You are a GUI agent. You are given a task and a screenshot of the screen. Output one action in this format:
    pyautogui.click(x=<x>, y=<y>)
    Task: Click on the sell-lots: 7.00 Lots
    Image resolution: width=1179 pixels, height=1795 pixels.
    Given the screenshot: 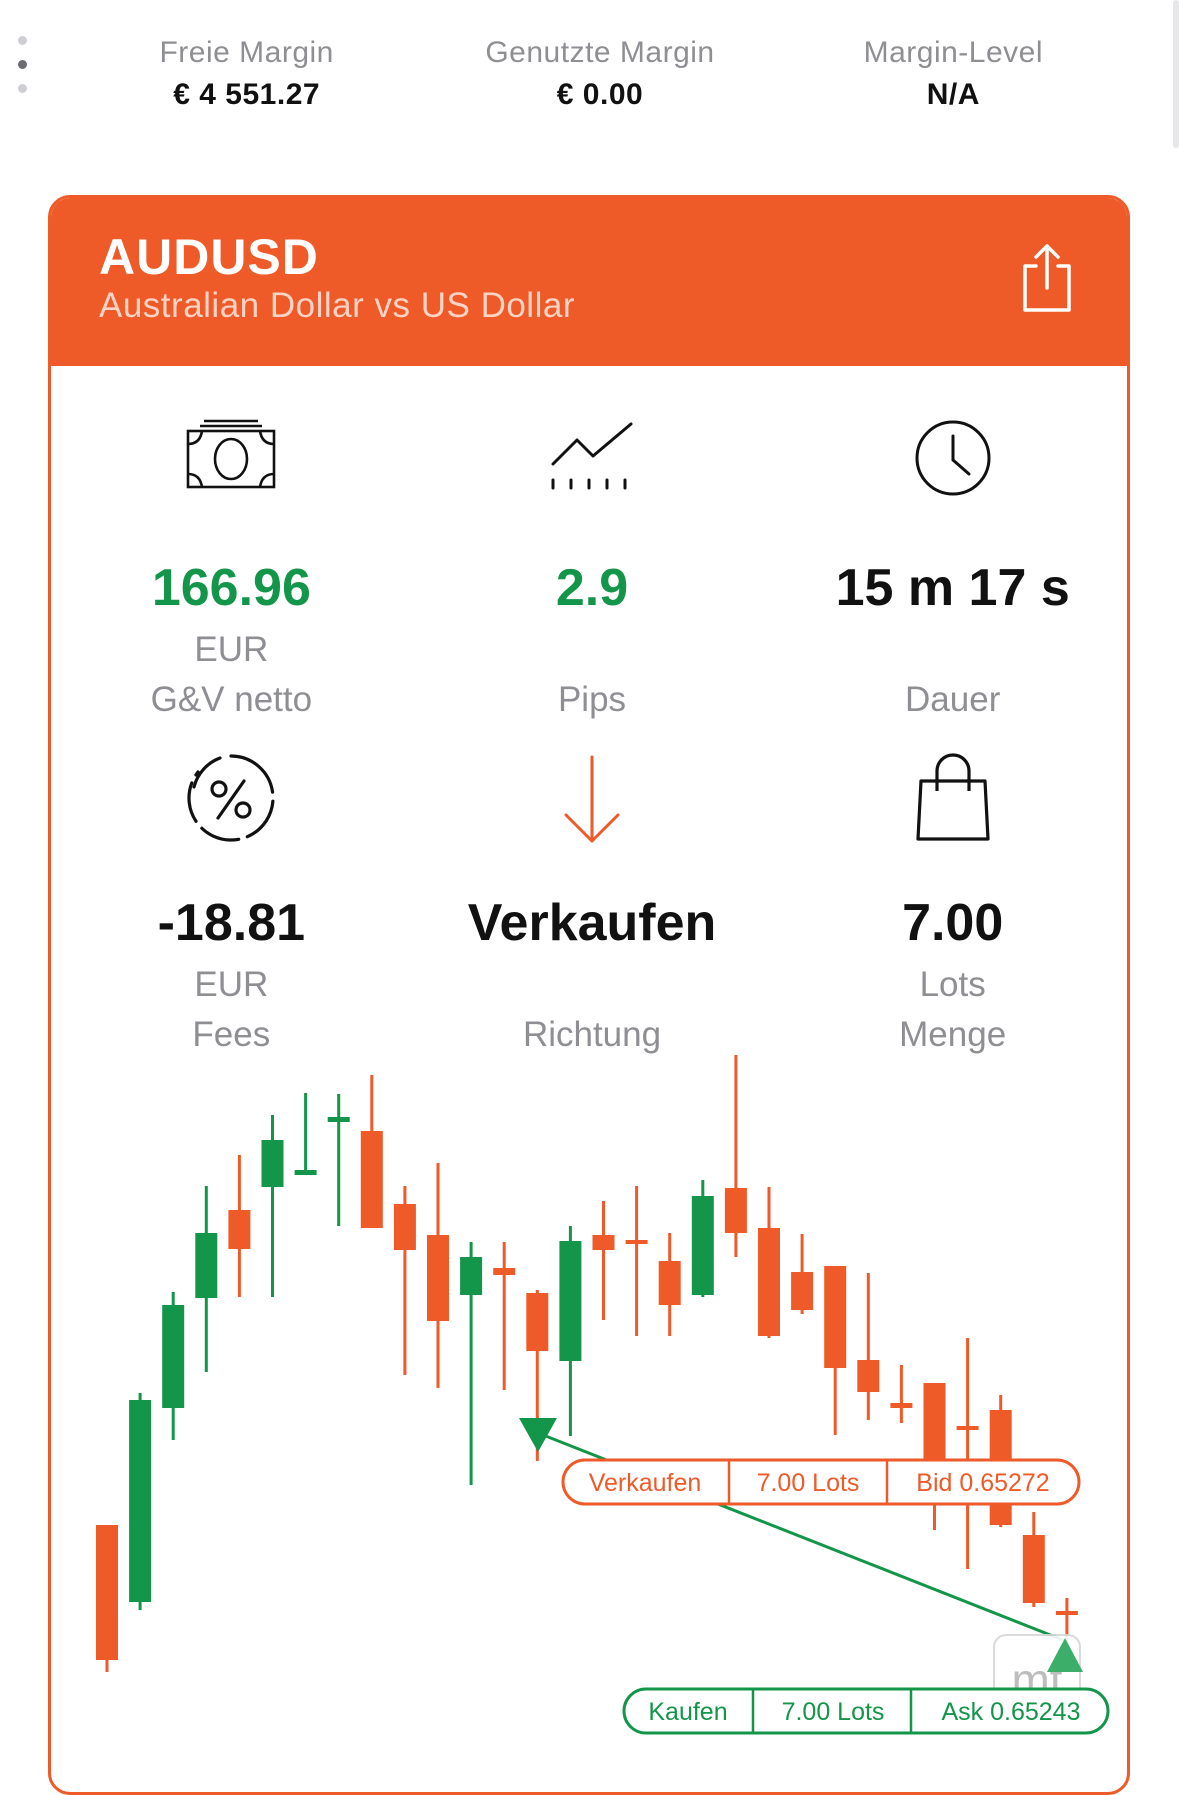 What is the action you would take?
    pyautogui.click(x=808, y=1483)
    